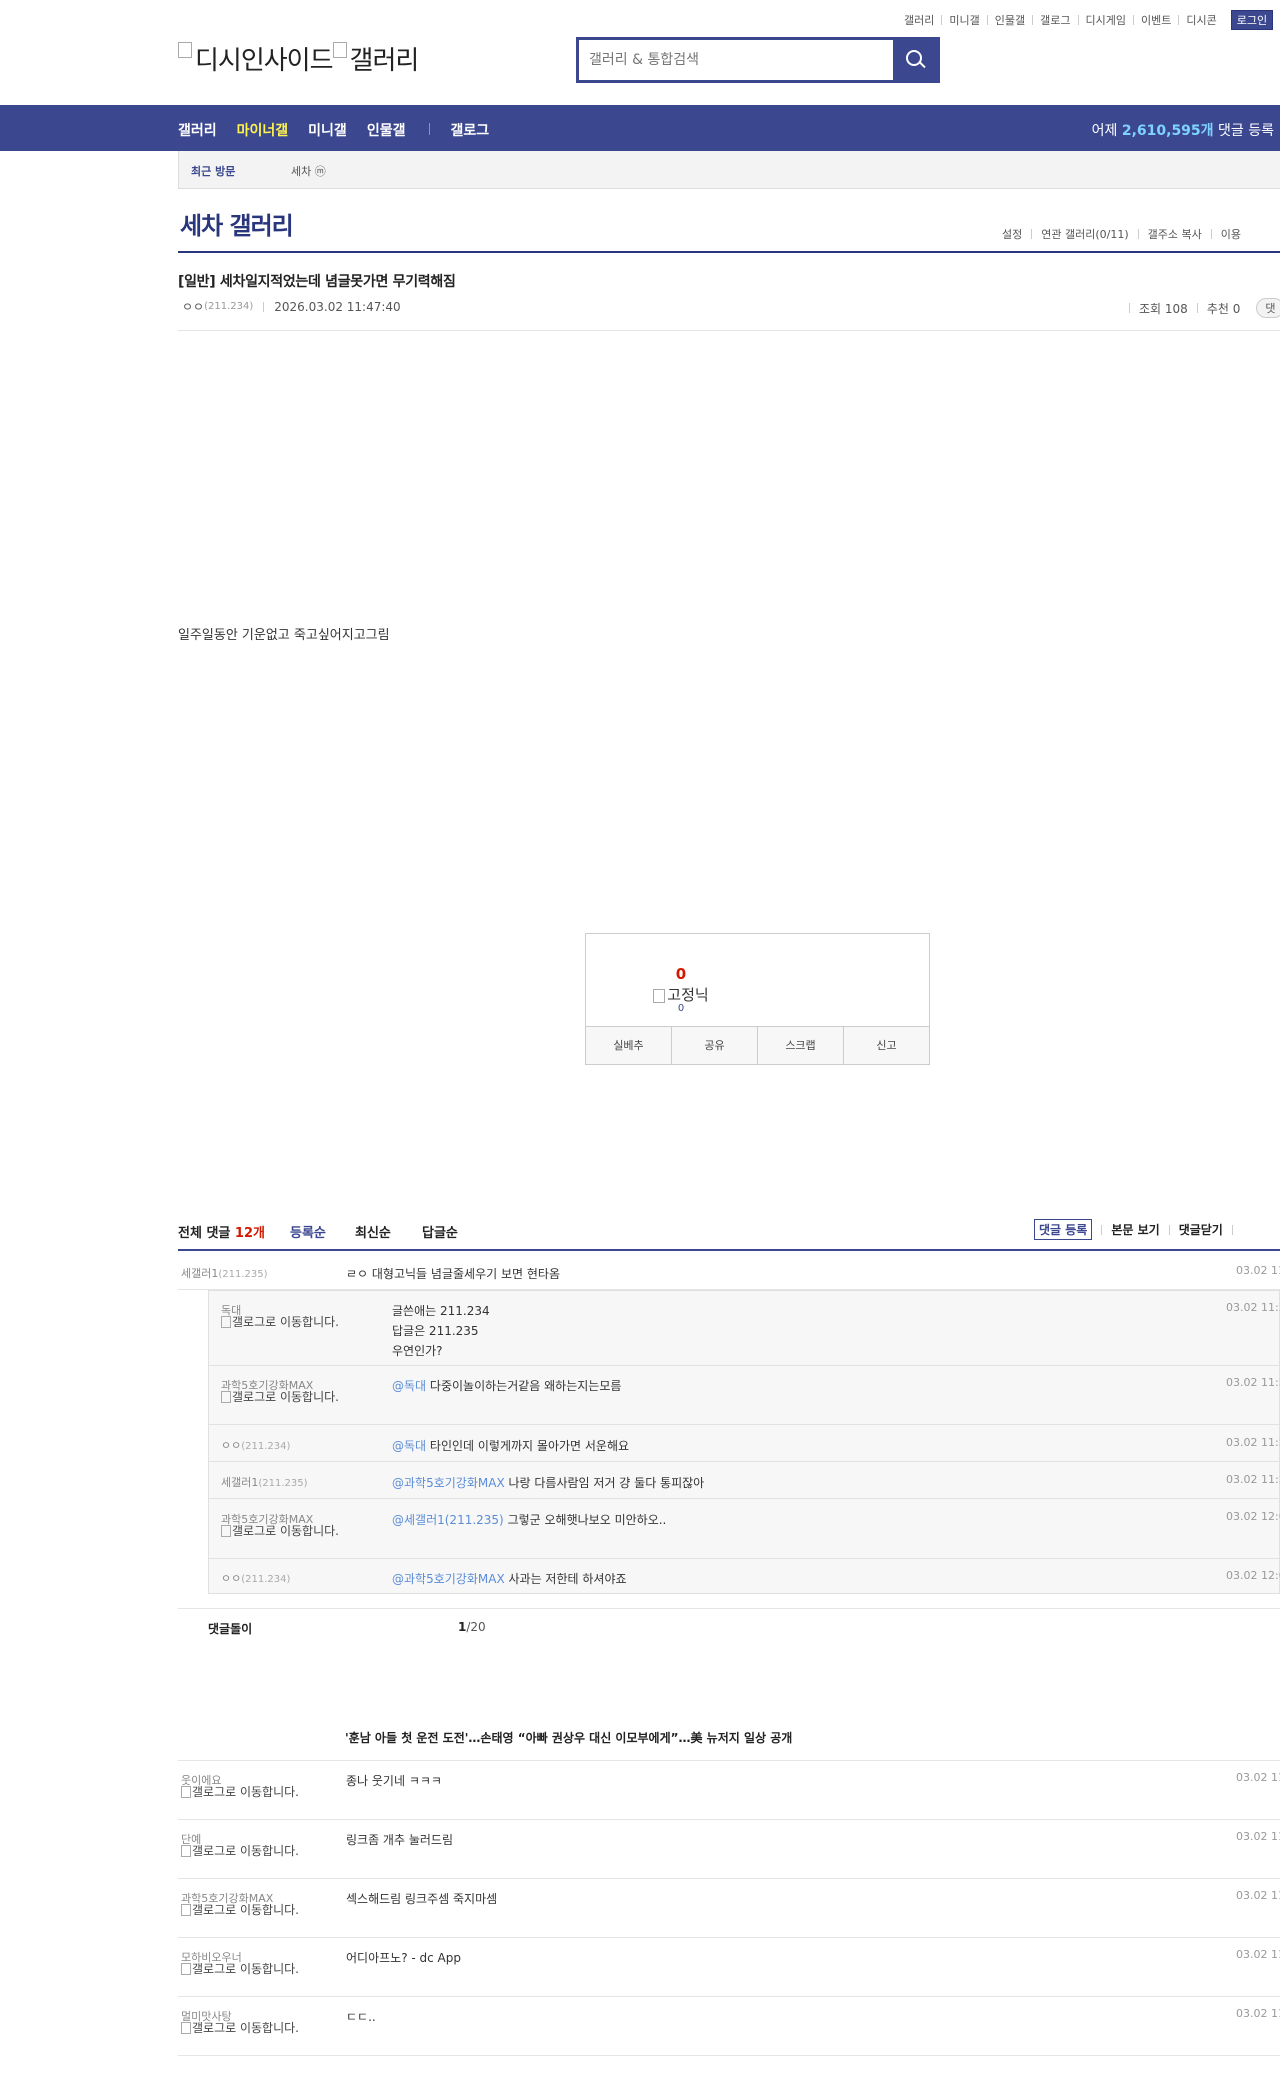 This screenshot has width=1280, height=2076. I want to click on reply-mention: @세갤러1(211.235), so click(448, 1520).